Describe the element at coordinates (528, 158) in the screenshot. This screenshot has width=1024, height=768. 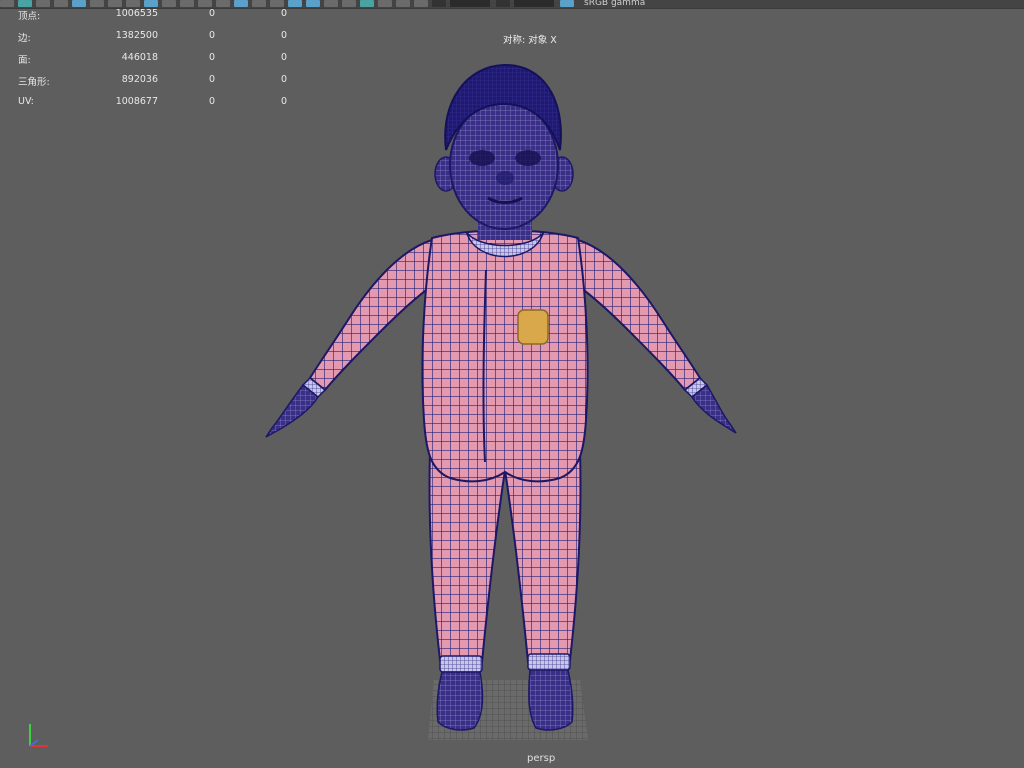
I see `right-eye` at that location.